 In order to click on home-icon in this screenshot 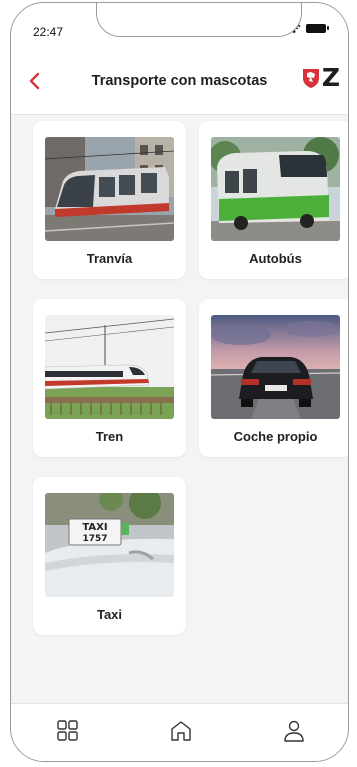, I will do `click(181, 731)`.